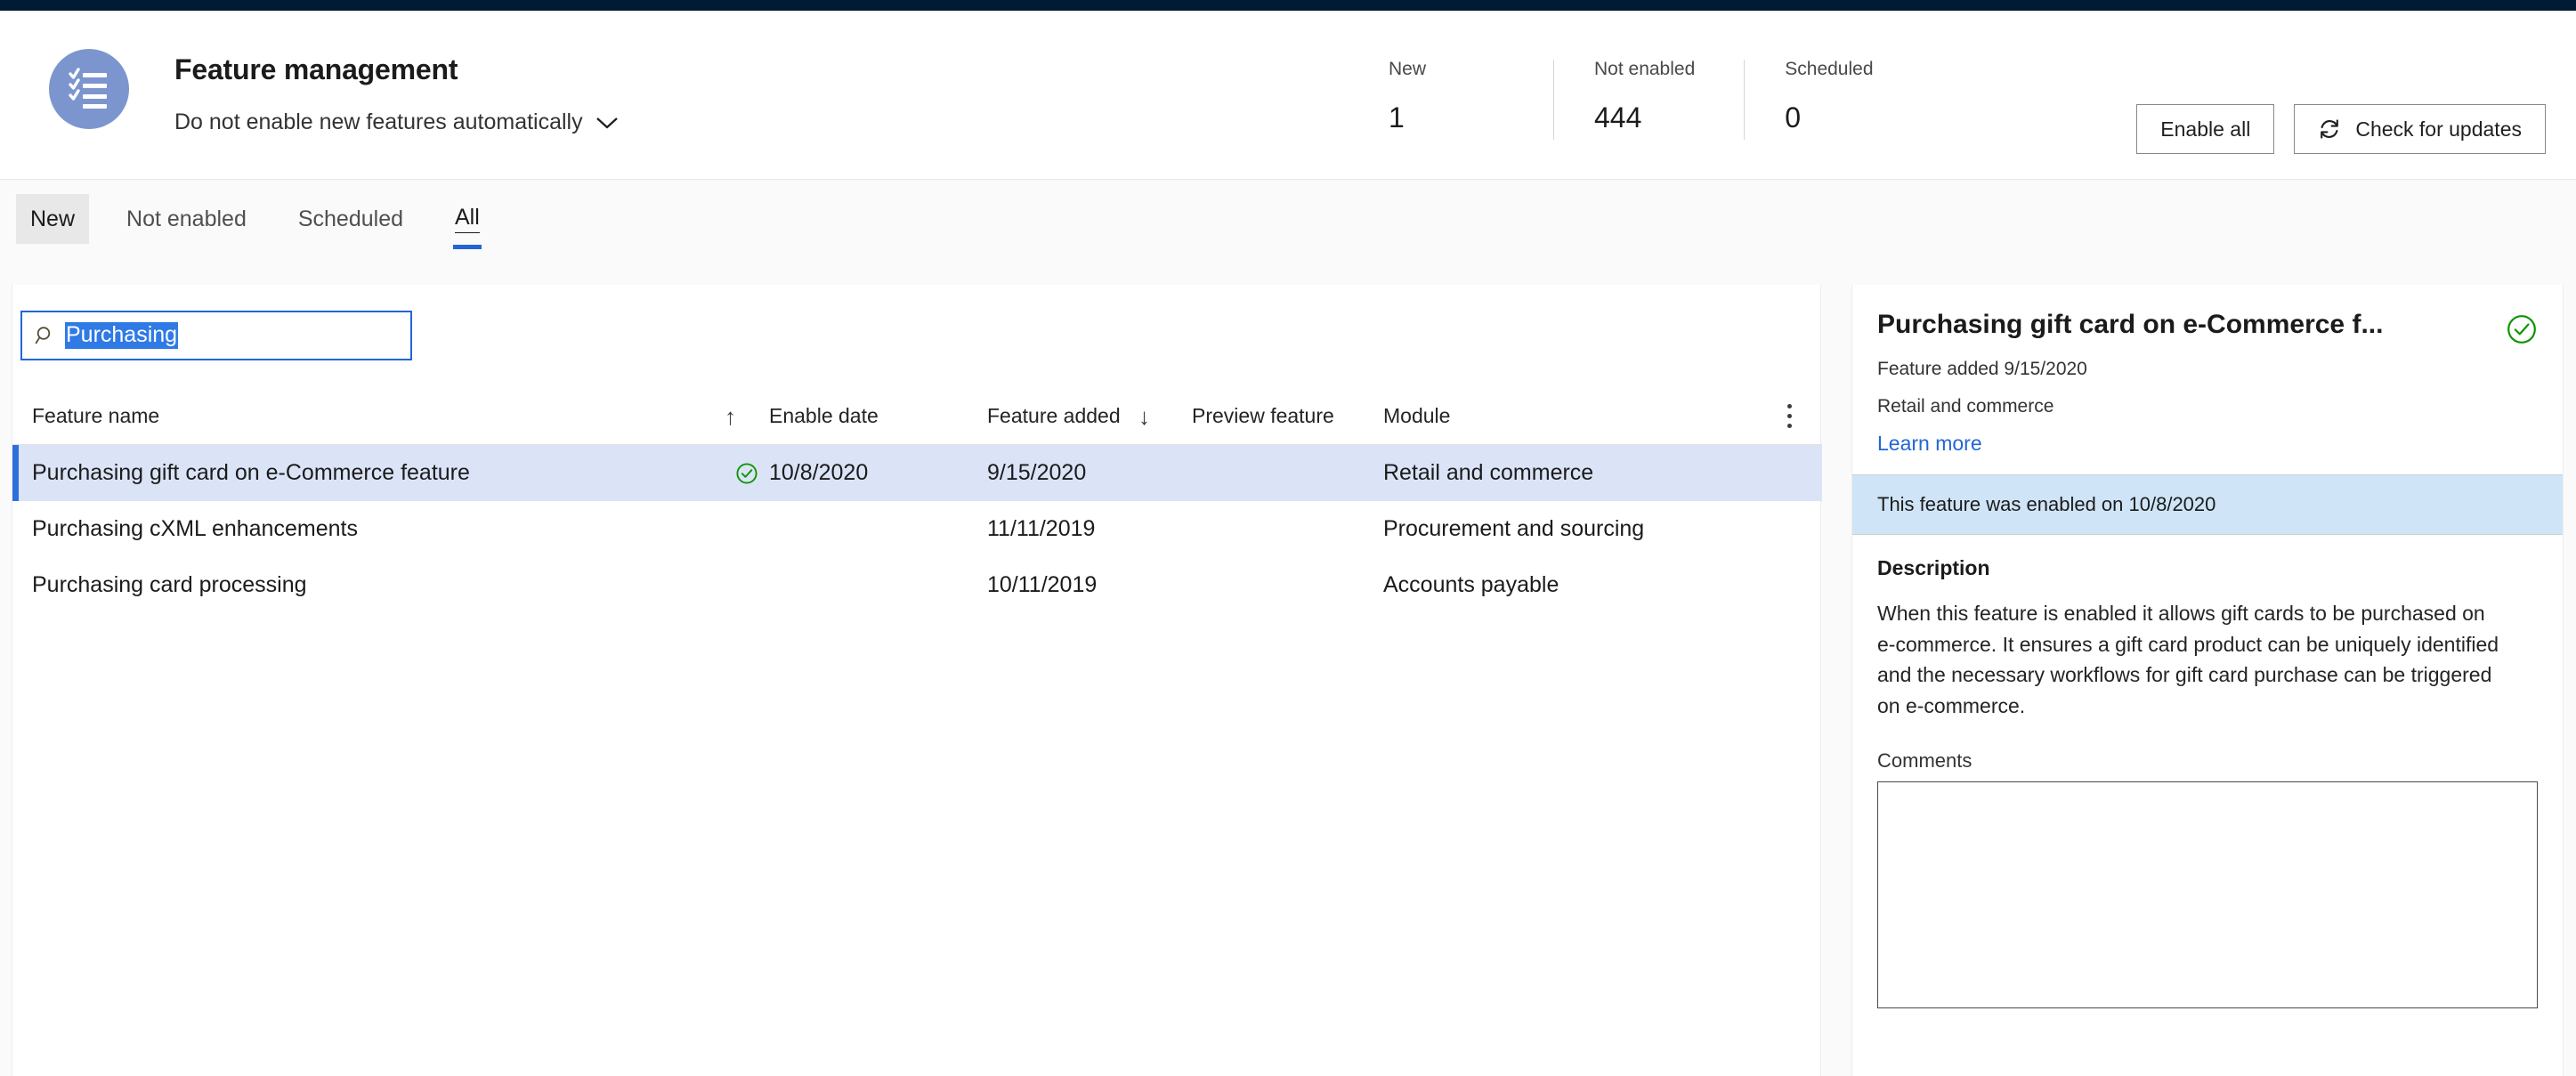 This screenshot has height=1076, width=2576. Describe the element at coordinates (1288, 219) in the screenshot. I see `filter-tabs: New Not enabled Scheduled All` at that location.